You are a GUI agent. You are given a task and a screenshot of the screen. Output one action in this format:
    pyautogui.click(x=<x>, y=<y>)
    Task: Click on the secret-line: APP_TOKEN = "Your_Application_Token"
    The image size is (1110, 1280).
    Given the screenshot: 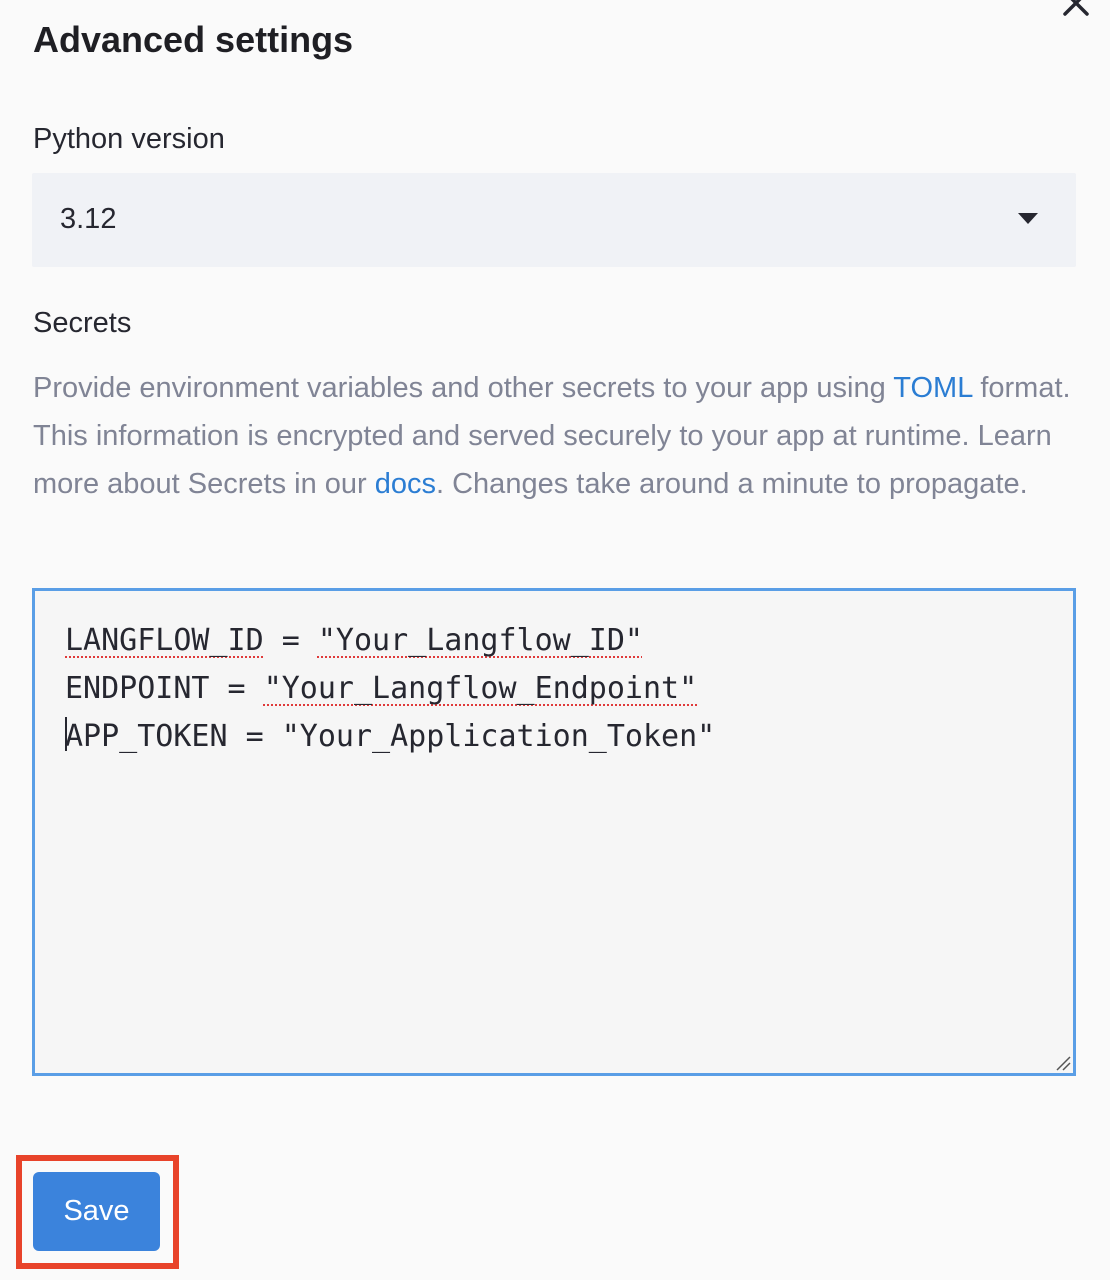 What is the action you would take?
    pyautogui.click(x=390, y=737)
    